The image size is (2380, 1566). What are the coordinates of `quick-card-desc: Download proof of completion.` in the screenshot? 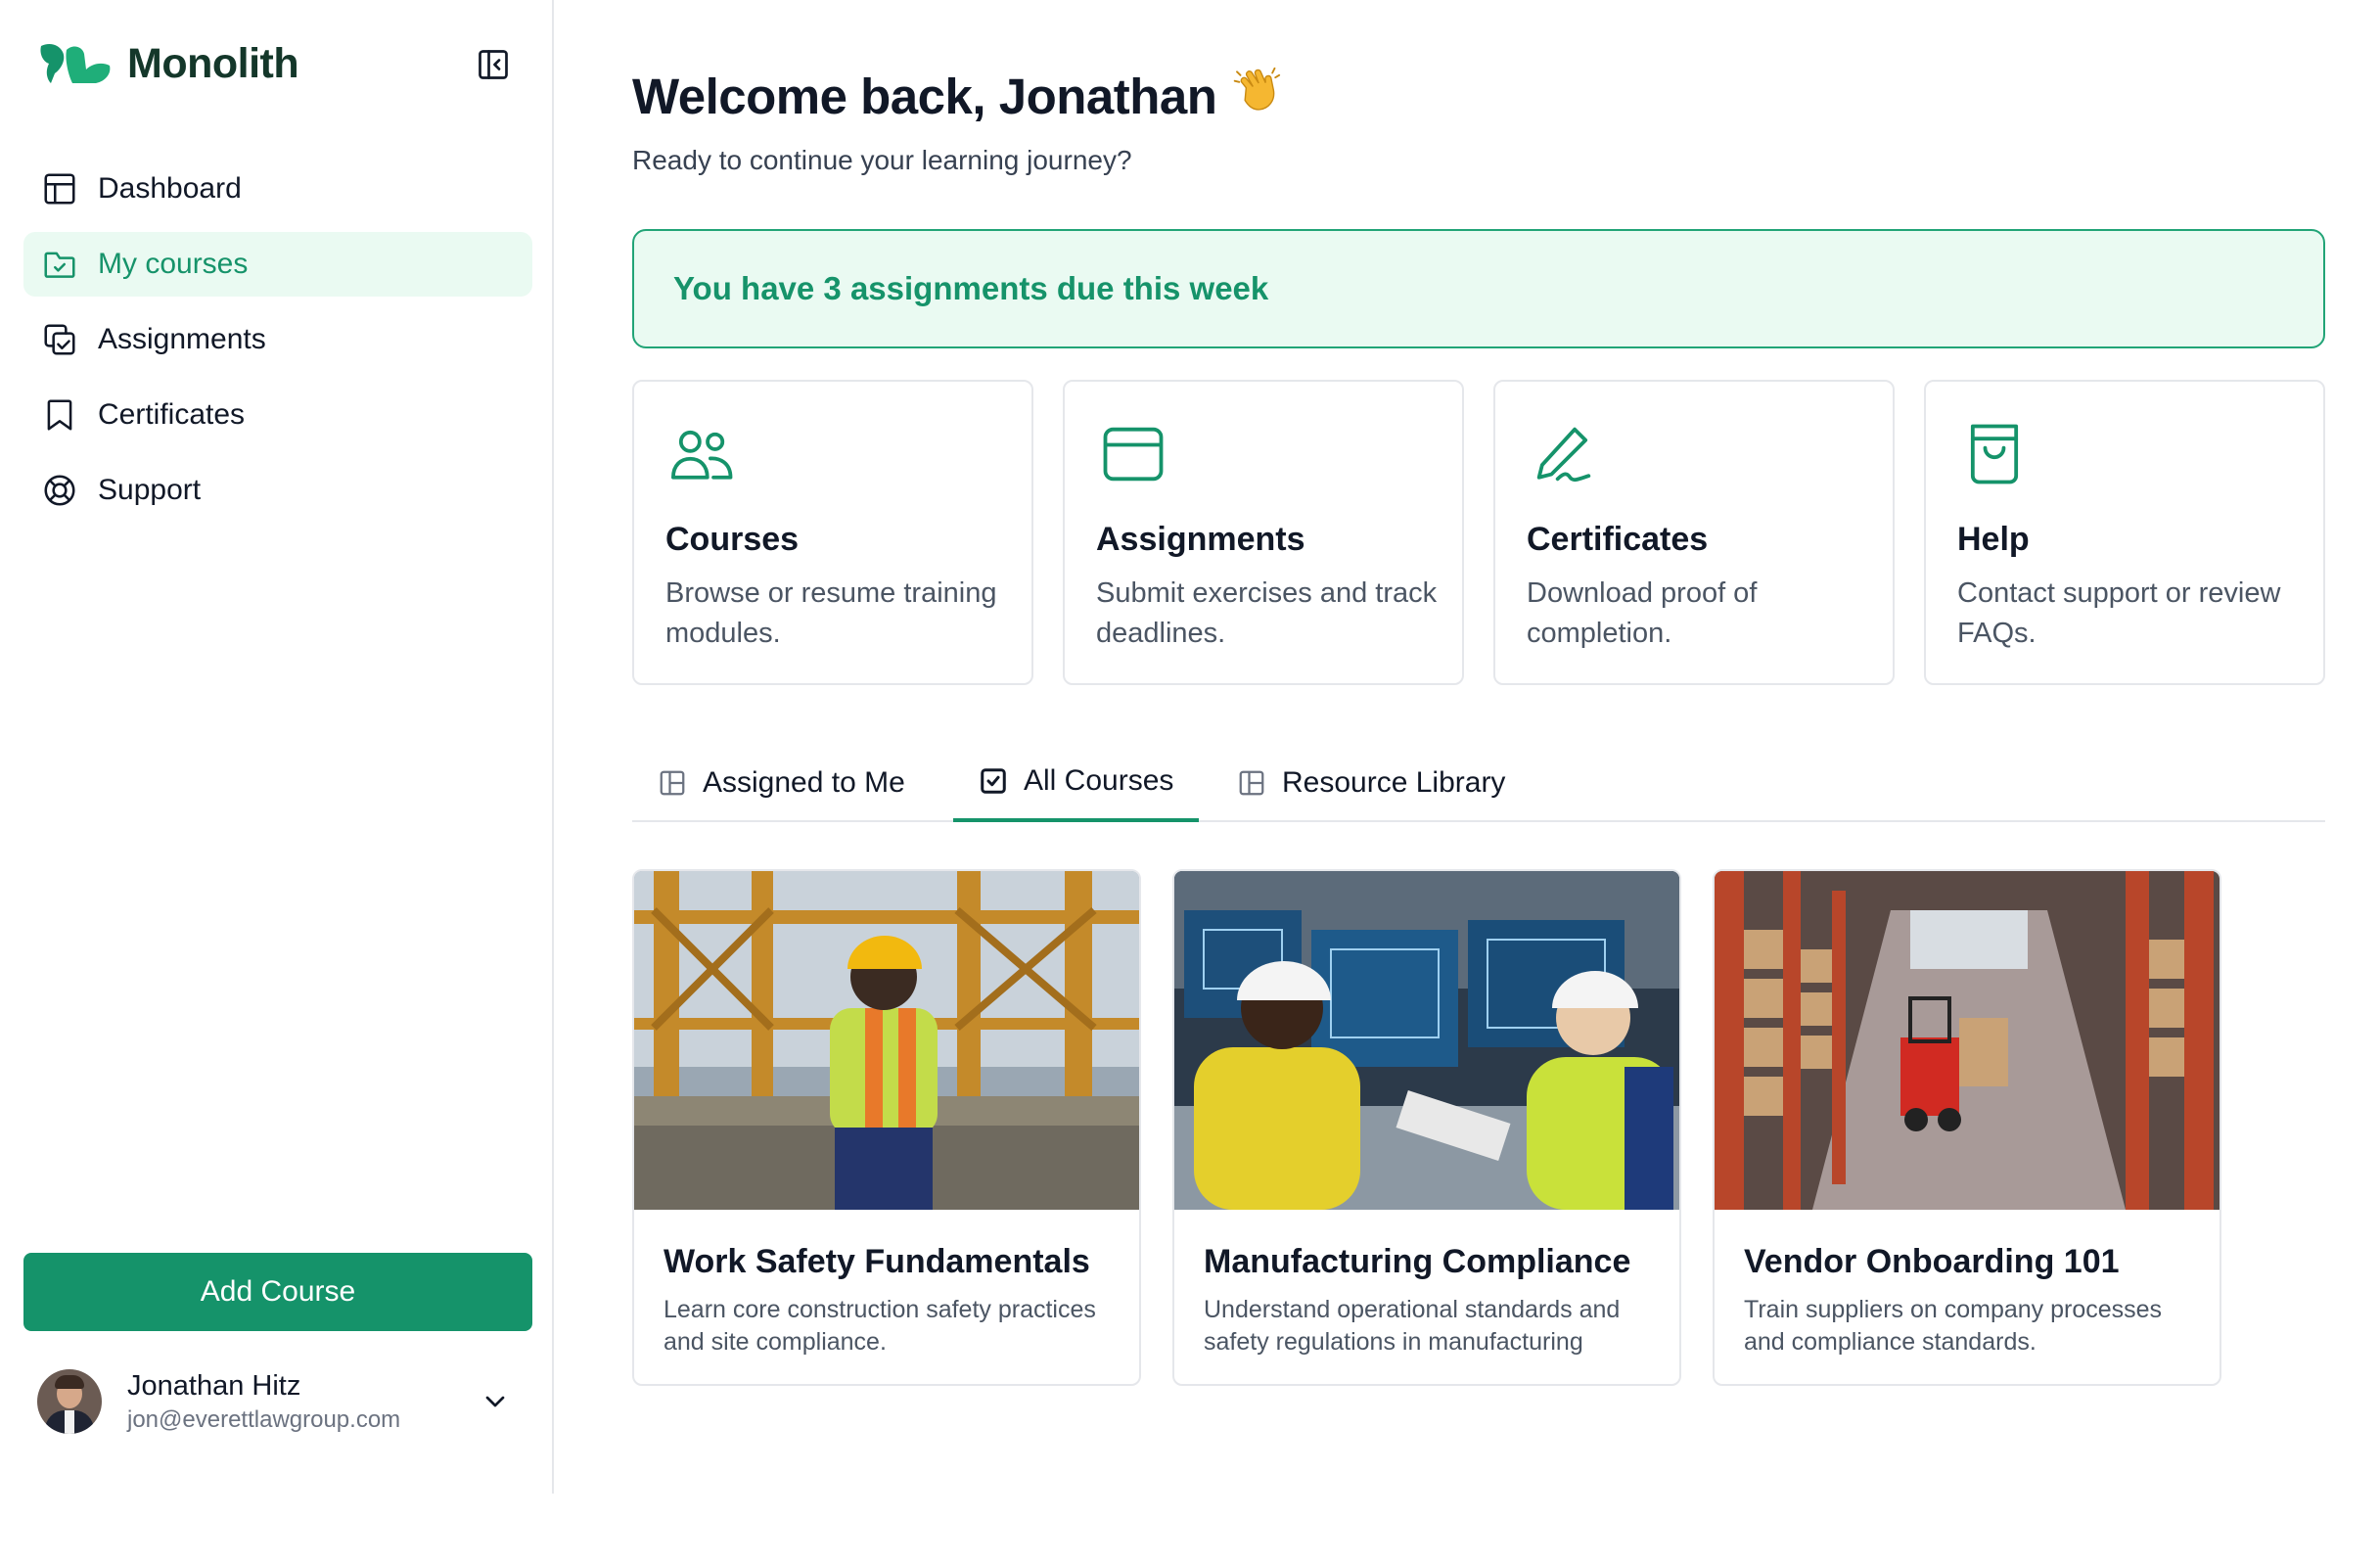 It's located at (1642, 613).